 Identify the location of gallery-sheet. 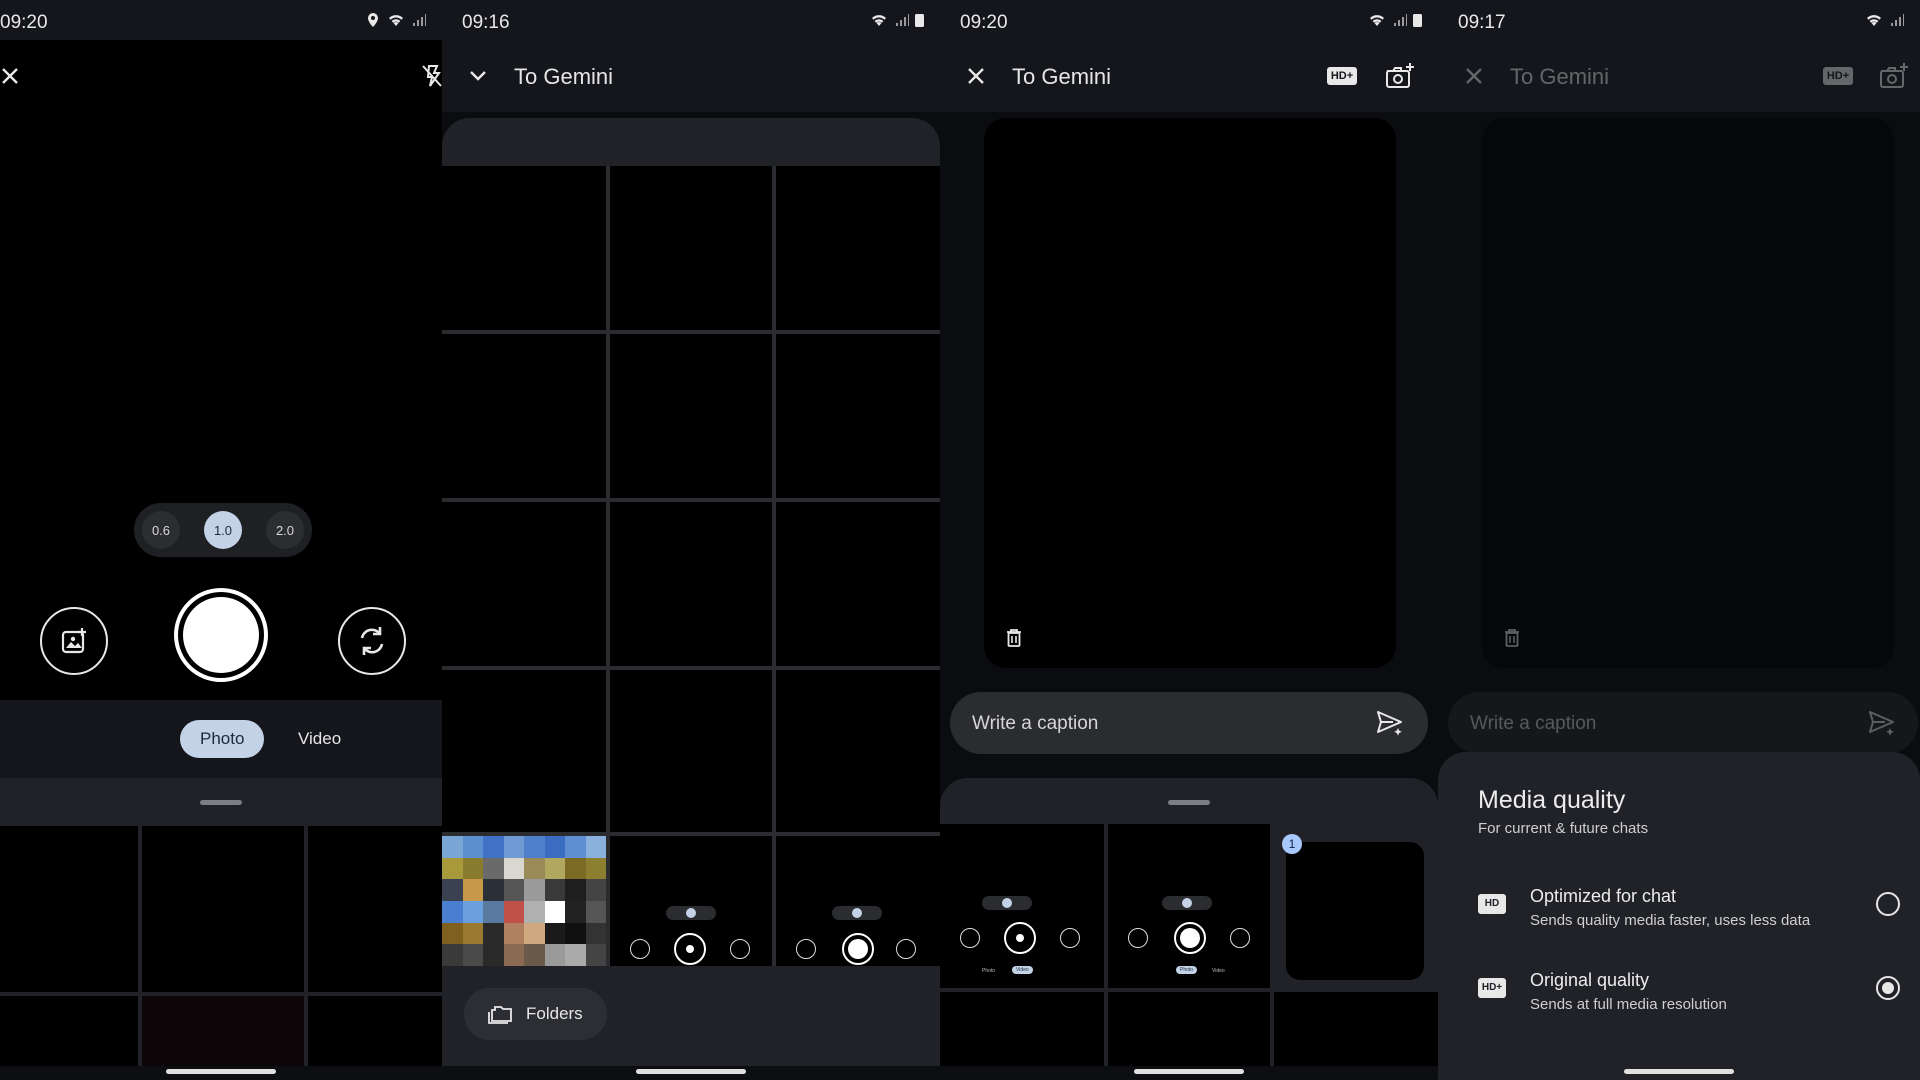
(221, 922).